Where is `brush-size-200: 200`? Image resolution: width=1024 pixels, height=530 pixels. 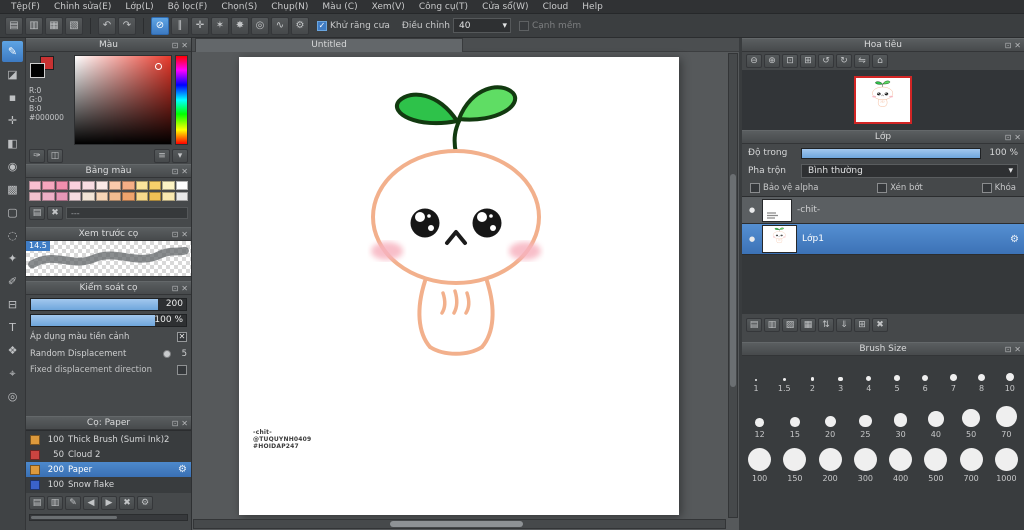
brush-size-200: 200 is located at coordinates (830, 463).